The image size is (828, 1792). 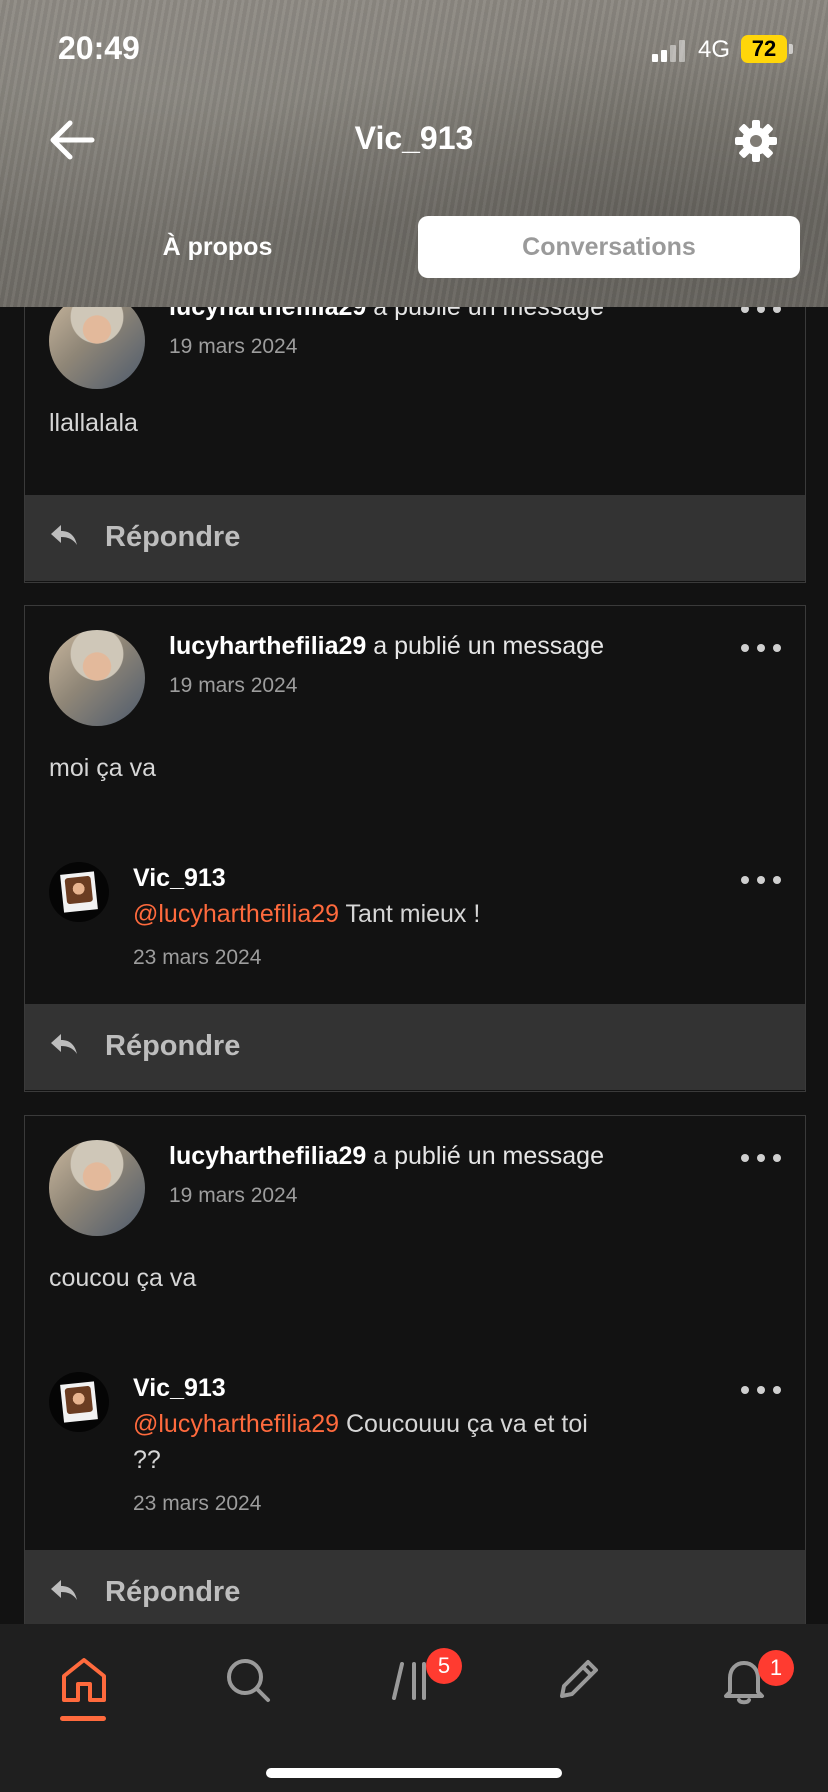 What do you see at coordinates (714, 49) in the screenshot?
I see `network-type: 4G` at bounding box center [714, 49].